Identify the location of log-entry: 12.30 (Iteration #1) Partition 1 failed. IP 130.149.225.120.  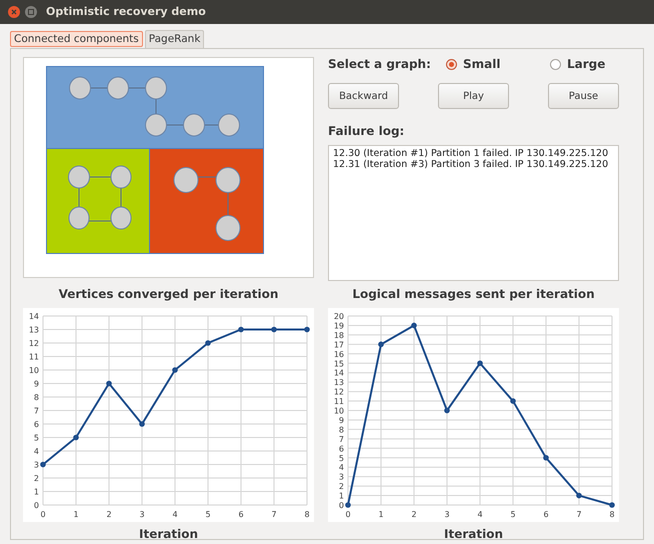
(471, 153).